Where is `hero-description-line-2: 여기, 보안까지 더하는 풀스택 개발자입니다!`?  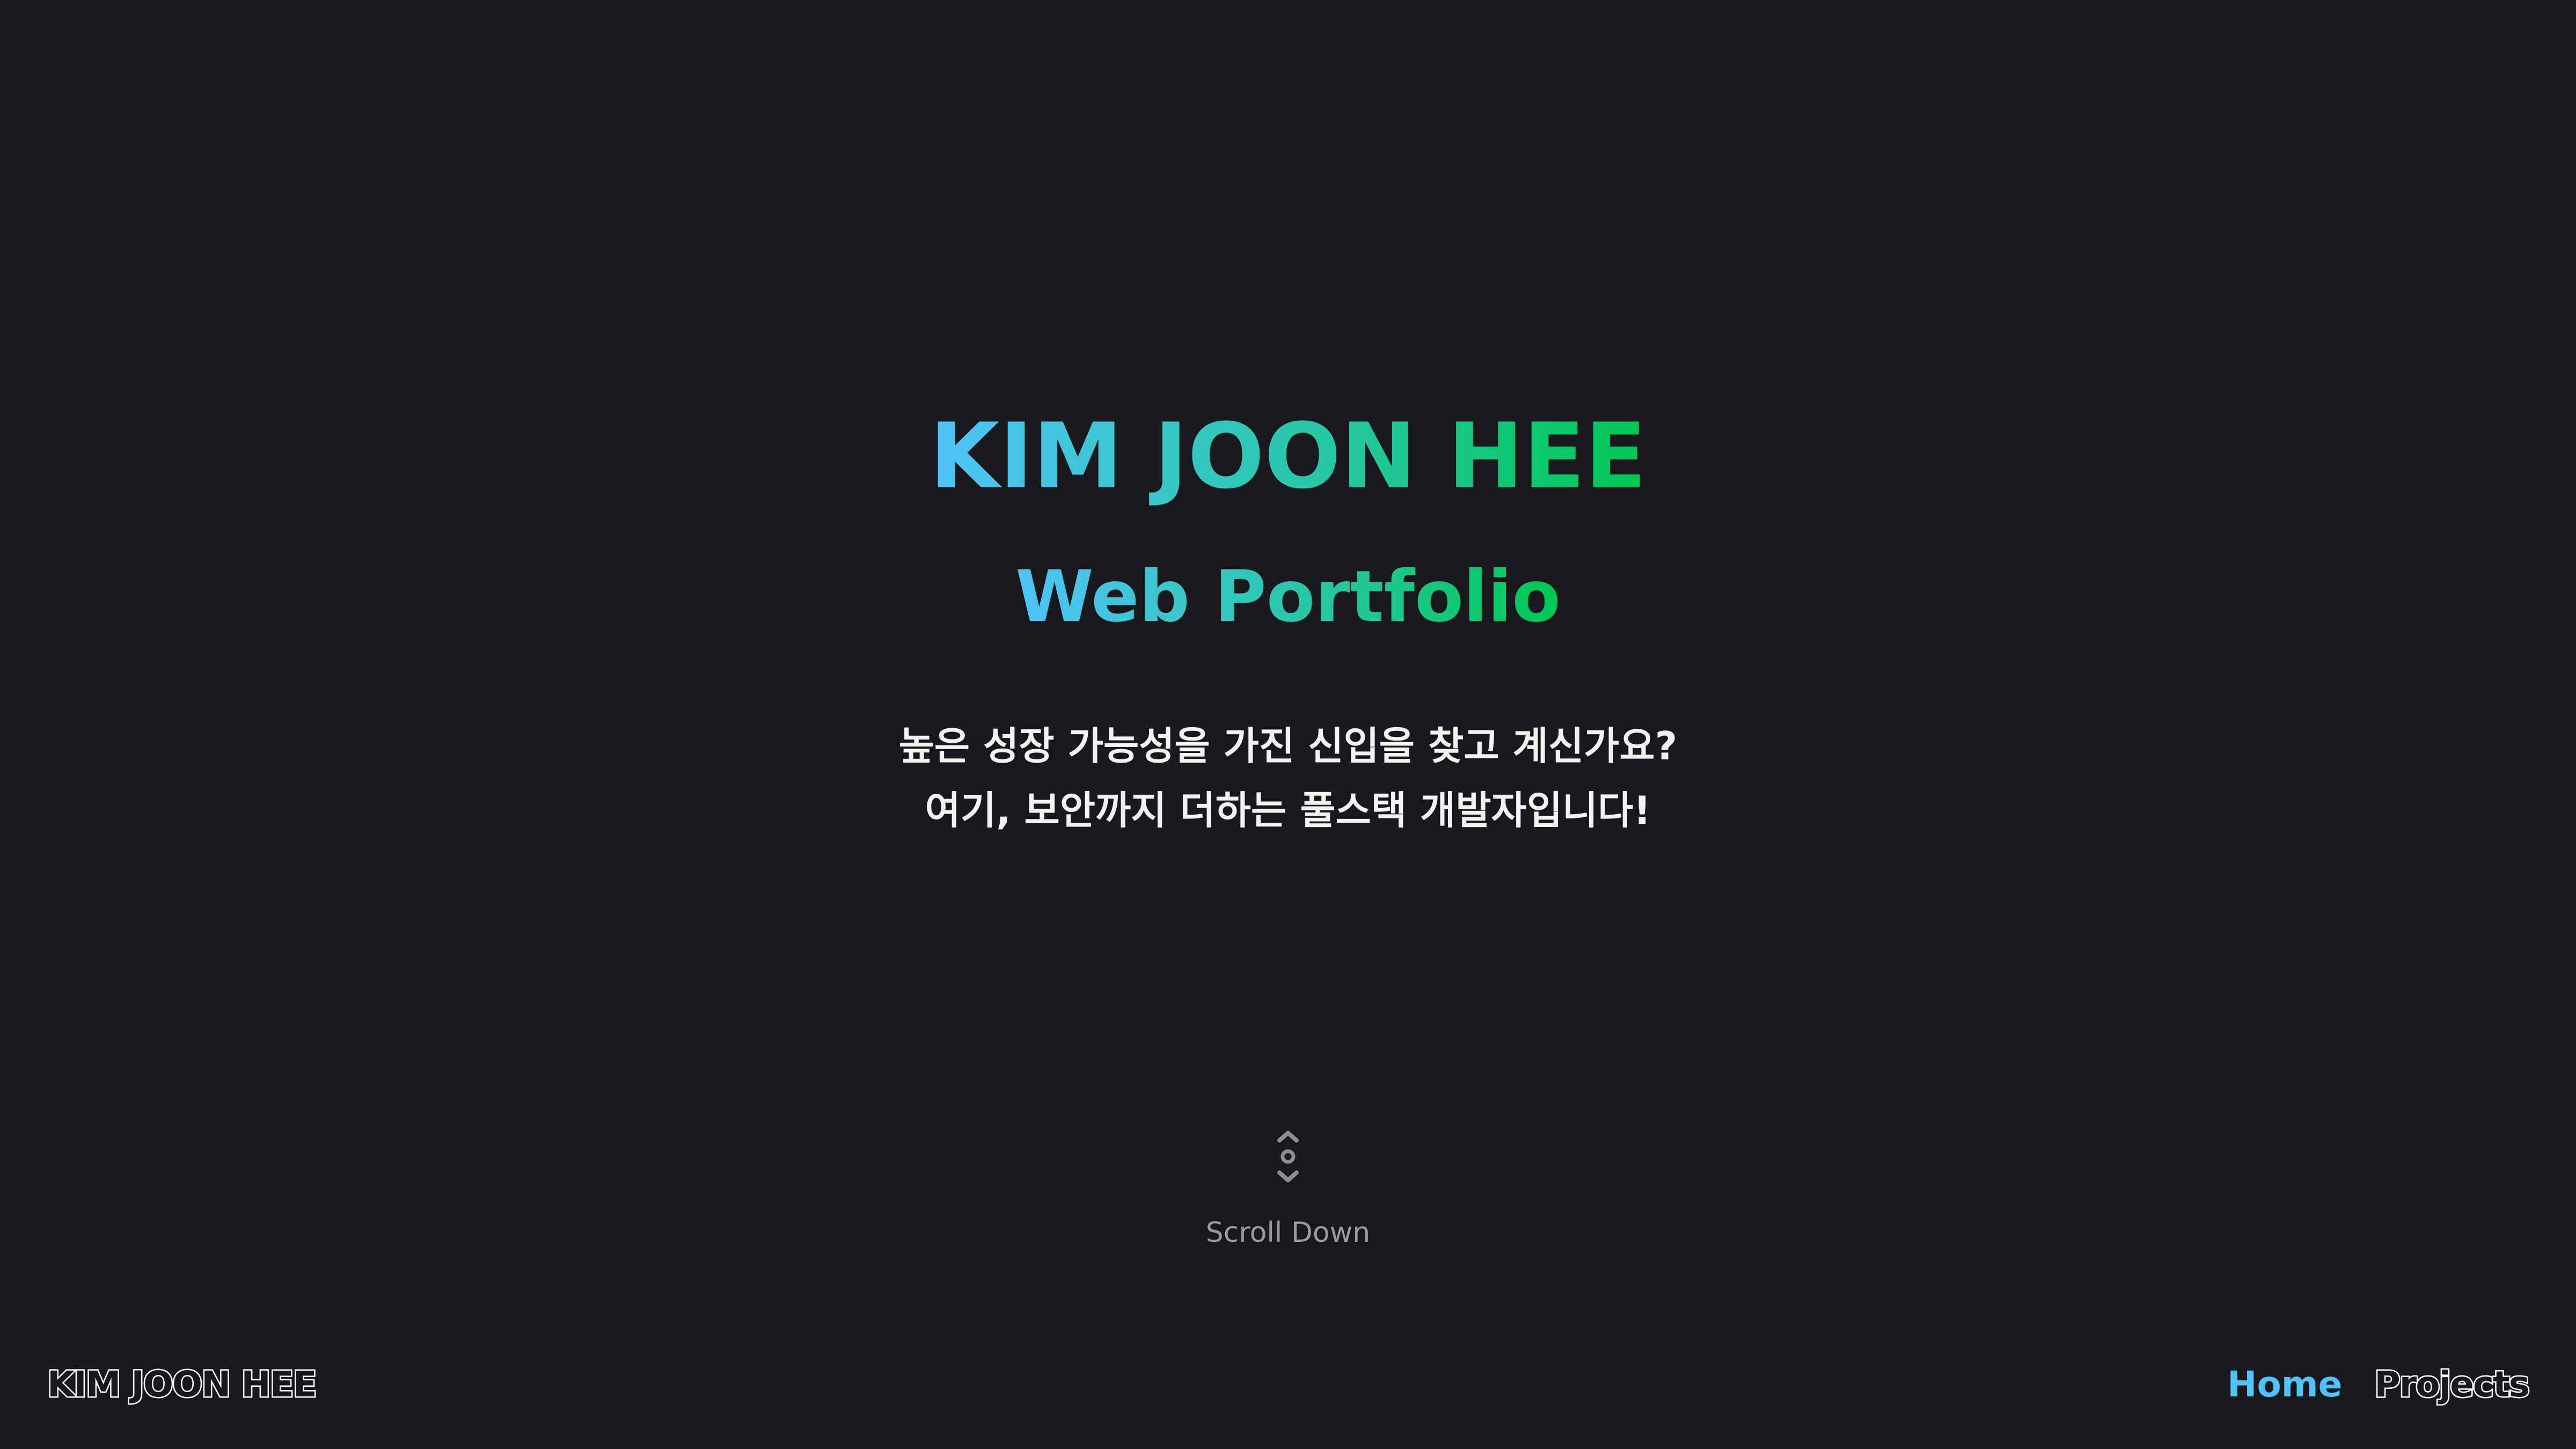
hero-description-line-2: 여기, 보안까지 더하는 풀스택 개발자입니다! is located at coordinates (1288, 810).